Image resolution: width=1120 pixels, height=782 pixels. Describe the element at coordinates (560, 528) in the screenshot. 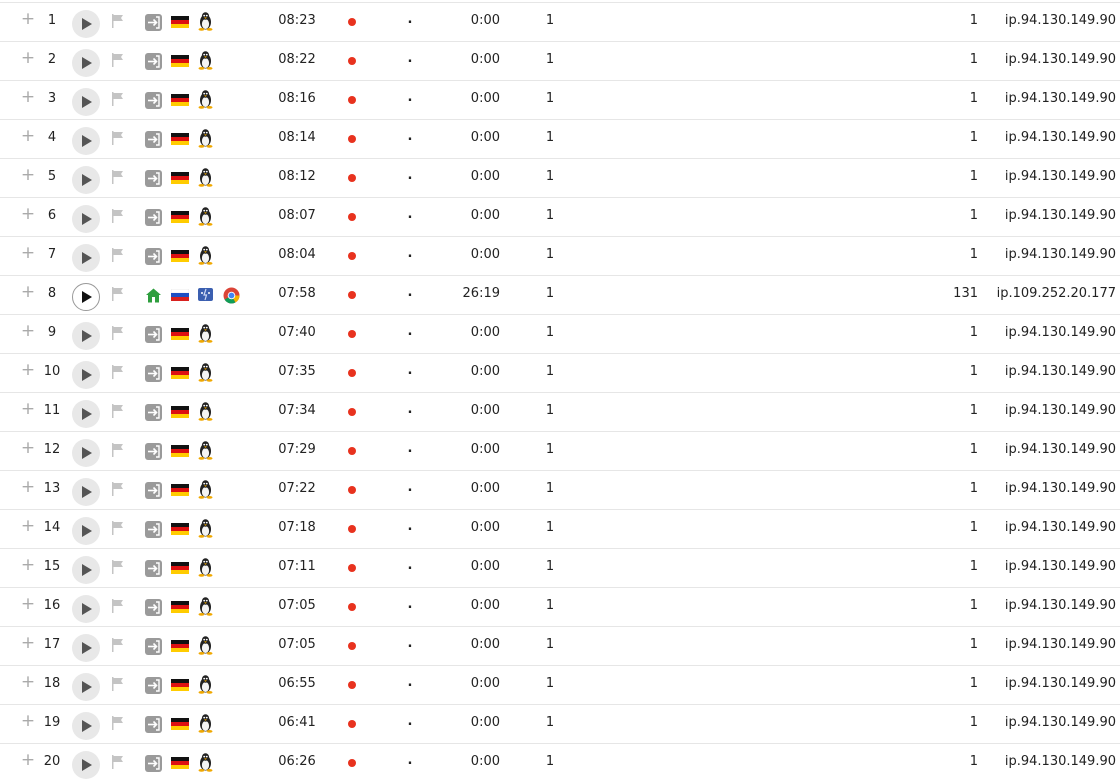

I see `table-row: + 14 07:18 . 0:00 1 1 ip.94.130.149.90` at that location.